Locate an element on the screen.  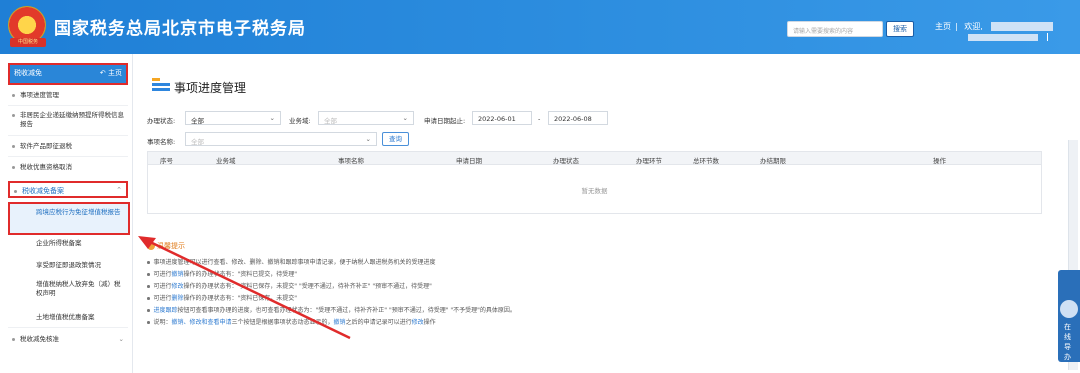
sidebar-subitem-land-tax: 土地增值税优惠备案 is located at coordinates (81, 317).